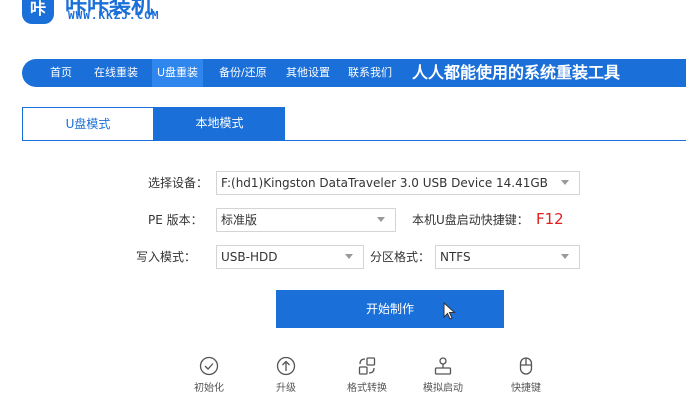 This screenshot has height=413, width=686. I want to click on tool-format-convert-label: 格式转换, so click(367, 388).